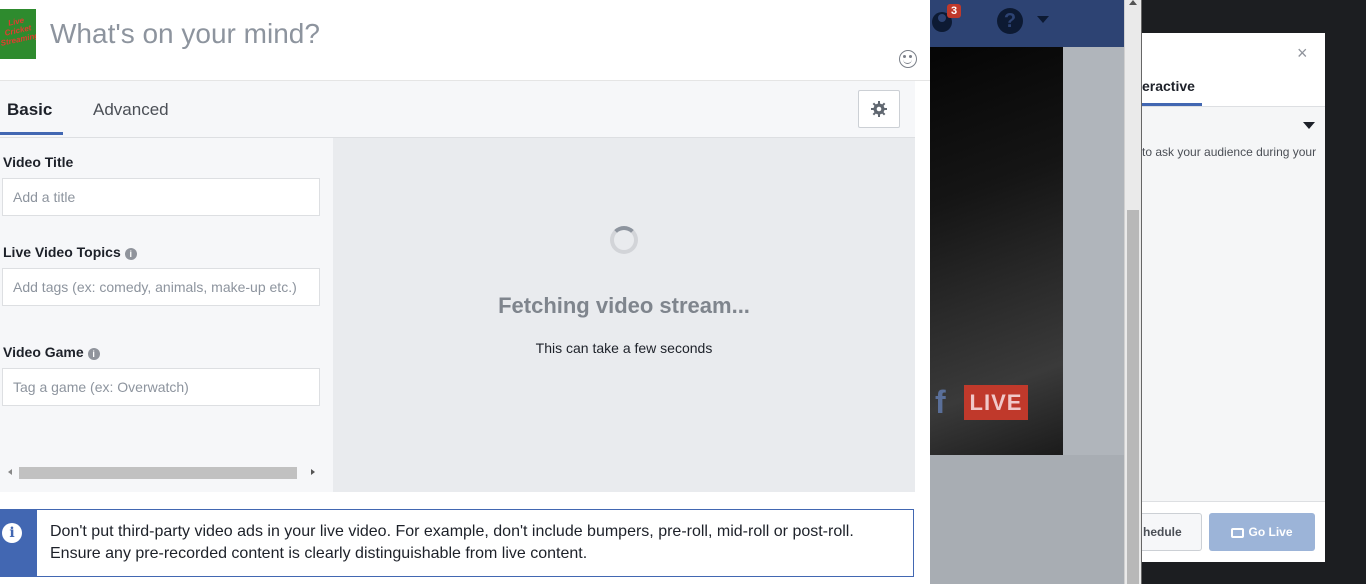 The width and height of the screenshot is (1366, 584). Describe the element at coordinates (1233, 70) in the screenshot. I see `interactive-panel-header: × eractive` at that location.